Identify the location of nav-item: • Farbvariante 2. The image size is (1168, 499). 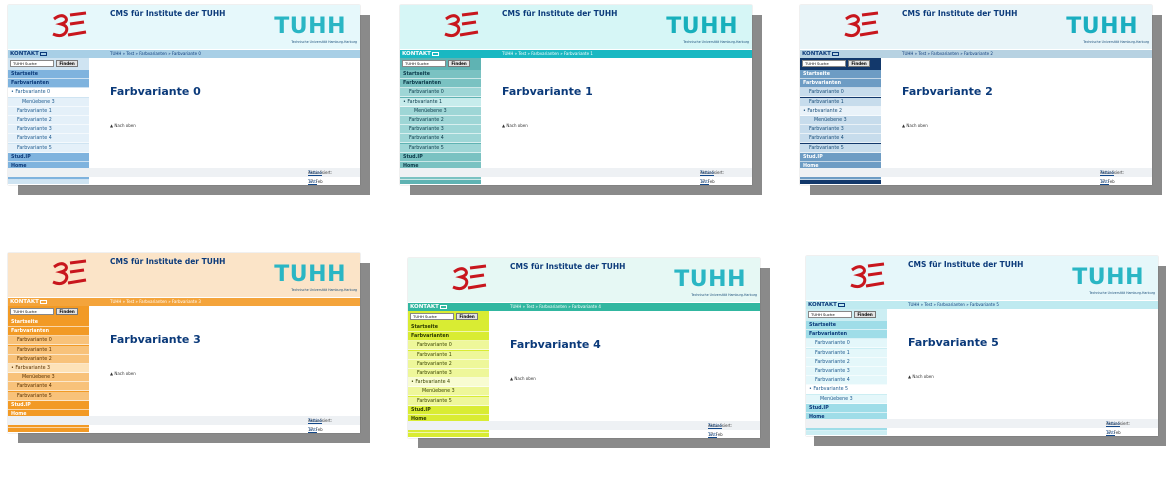
(840, 111).